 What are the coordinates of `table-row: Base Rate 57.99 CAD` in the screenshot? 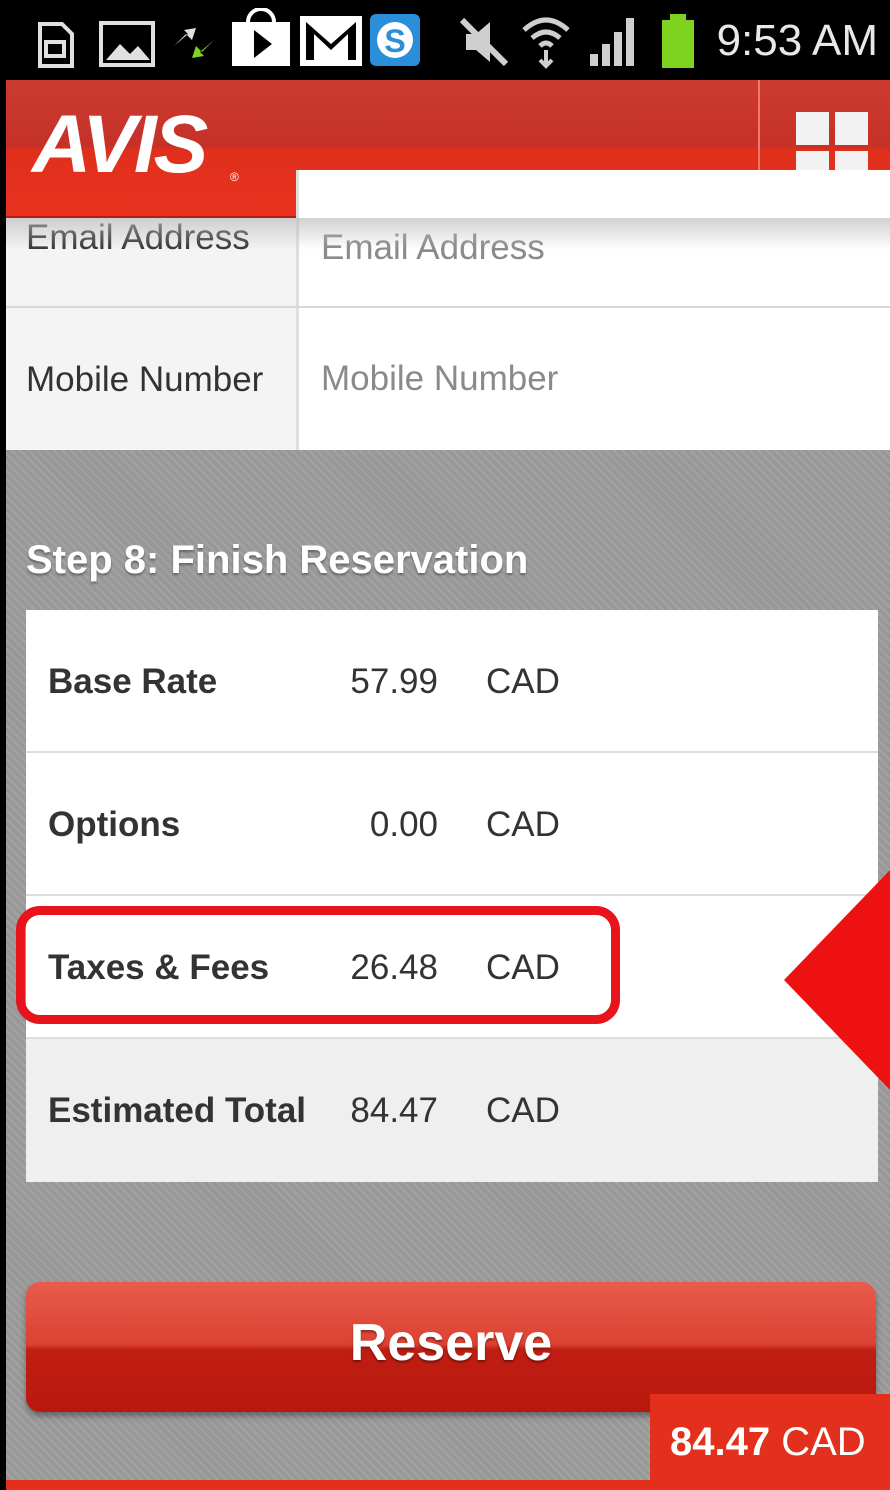 It's located at (452, 681).